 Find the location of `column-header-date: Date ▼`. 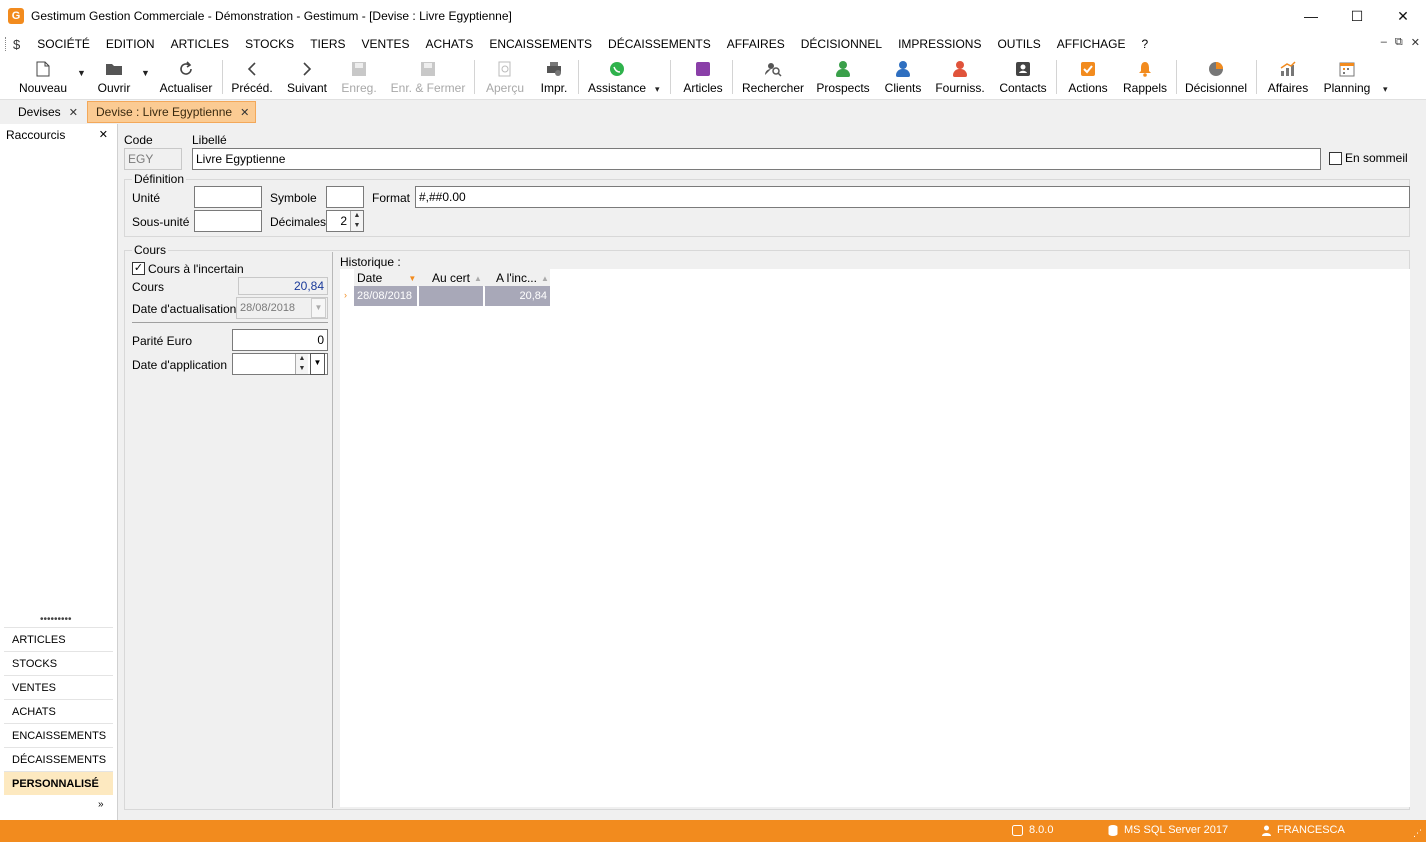

column-header-date: Date ▼ is located at coordinates (386, 278).